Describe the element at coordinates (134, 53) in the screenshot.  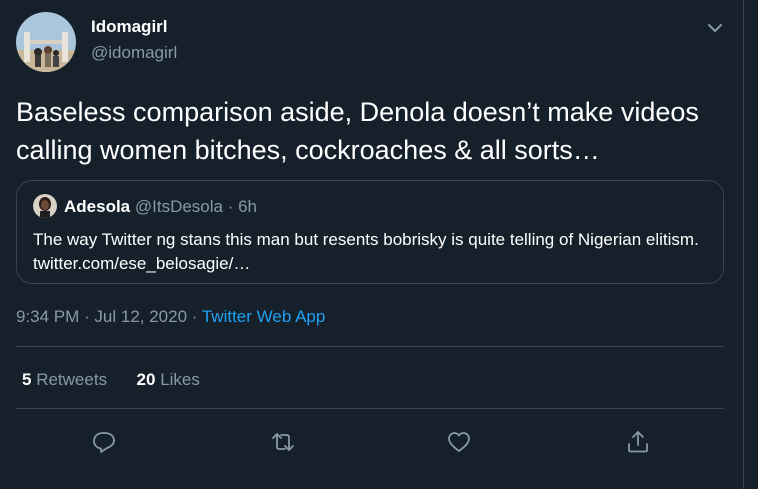
I see `author-handle: @idomagirl` at that location.